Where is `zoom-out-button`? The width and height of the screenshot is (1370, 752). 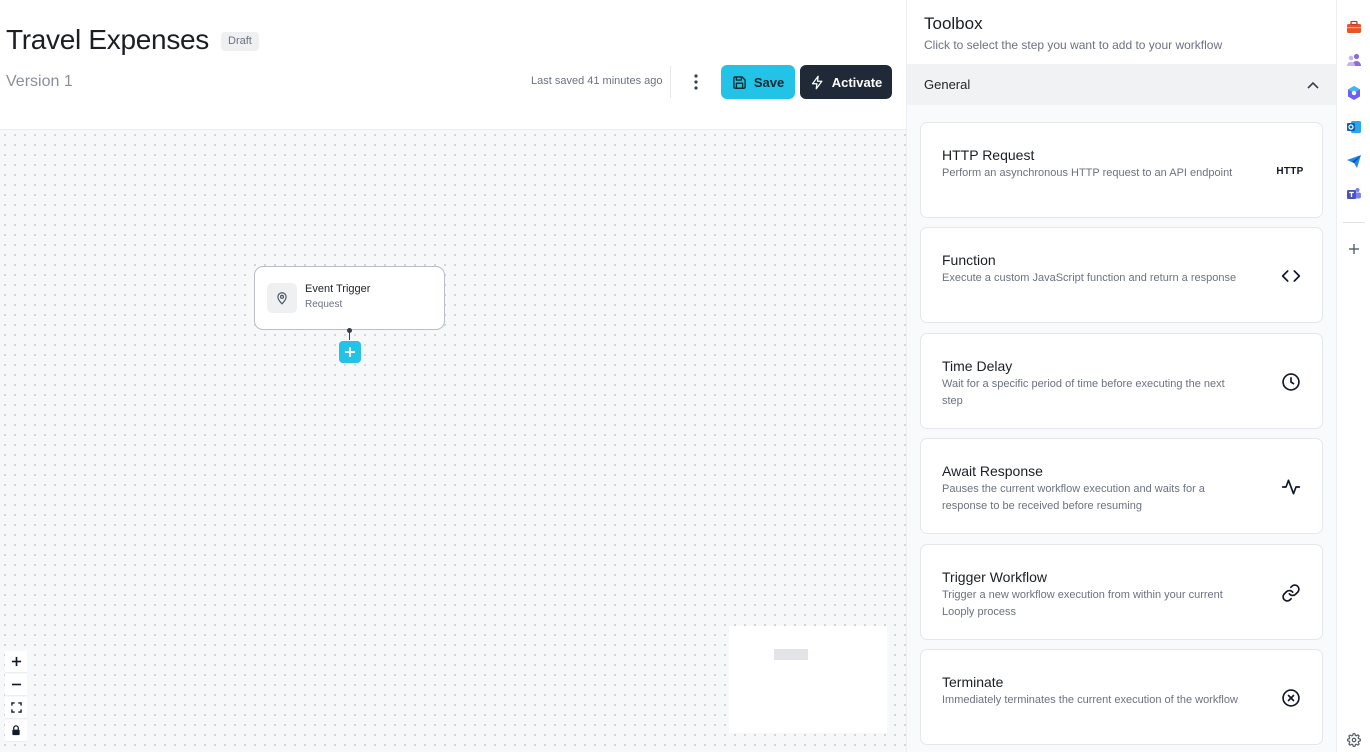
zoom-out-button is located at coordinates (16, 685).